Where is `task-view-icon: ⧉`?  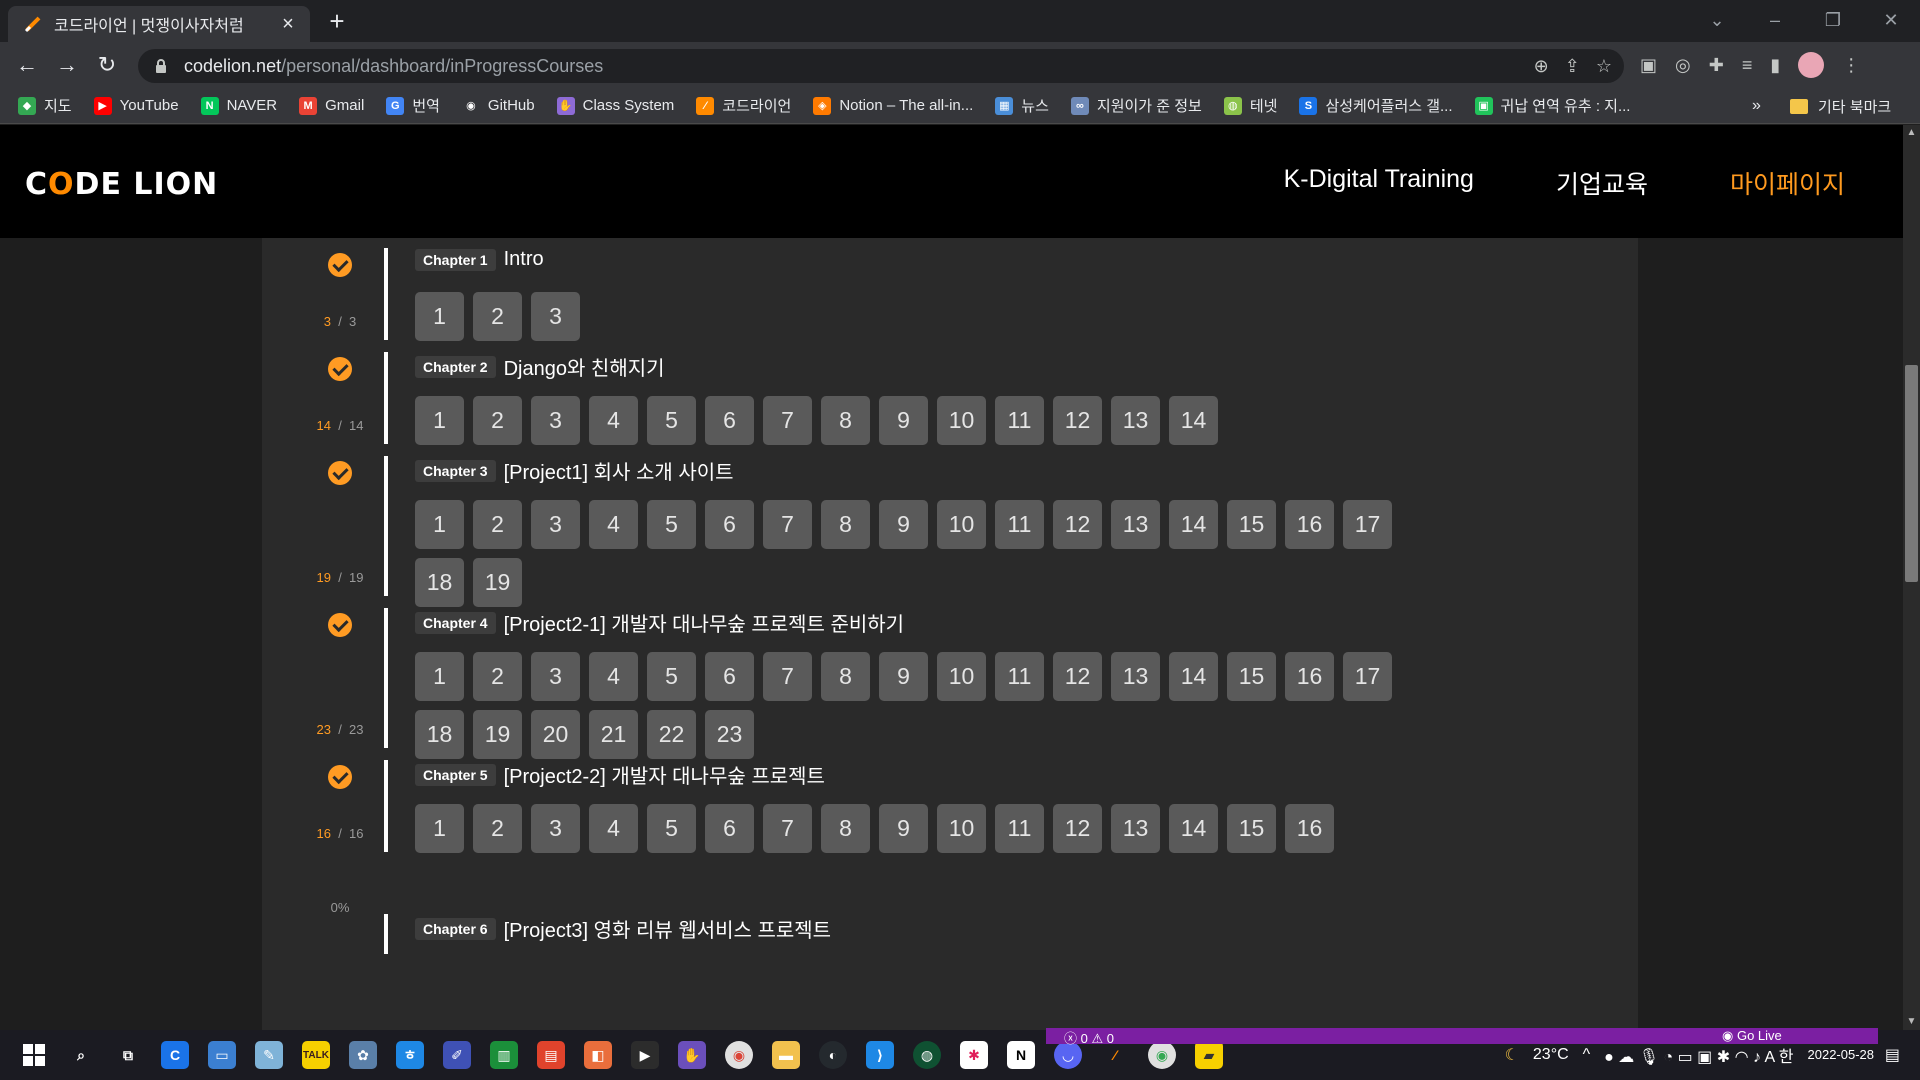
task-view-icon: ⧉ is located at coordinates (128, 1055).